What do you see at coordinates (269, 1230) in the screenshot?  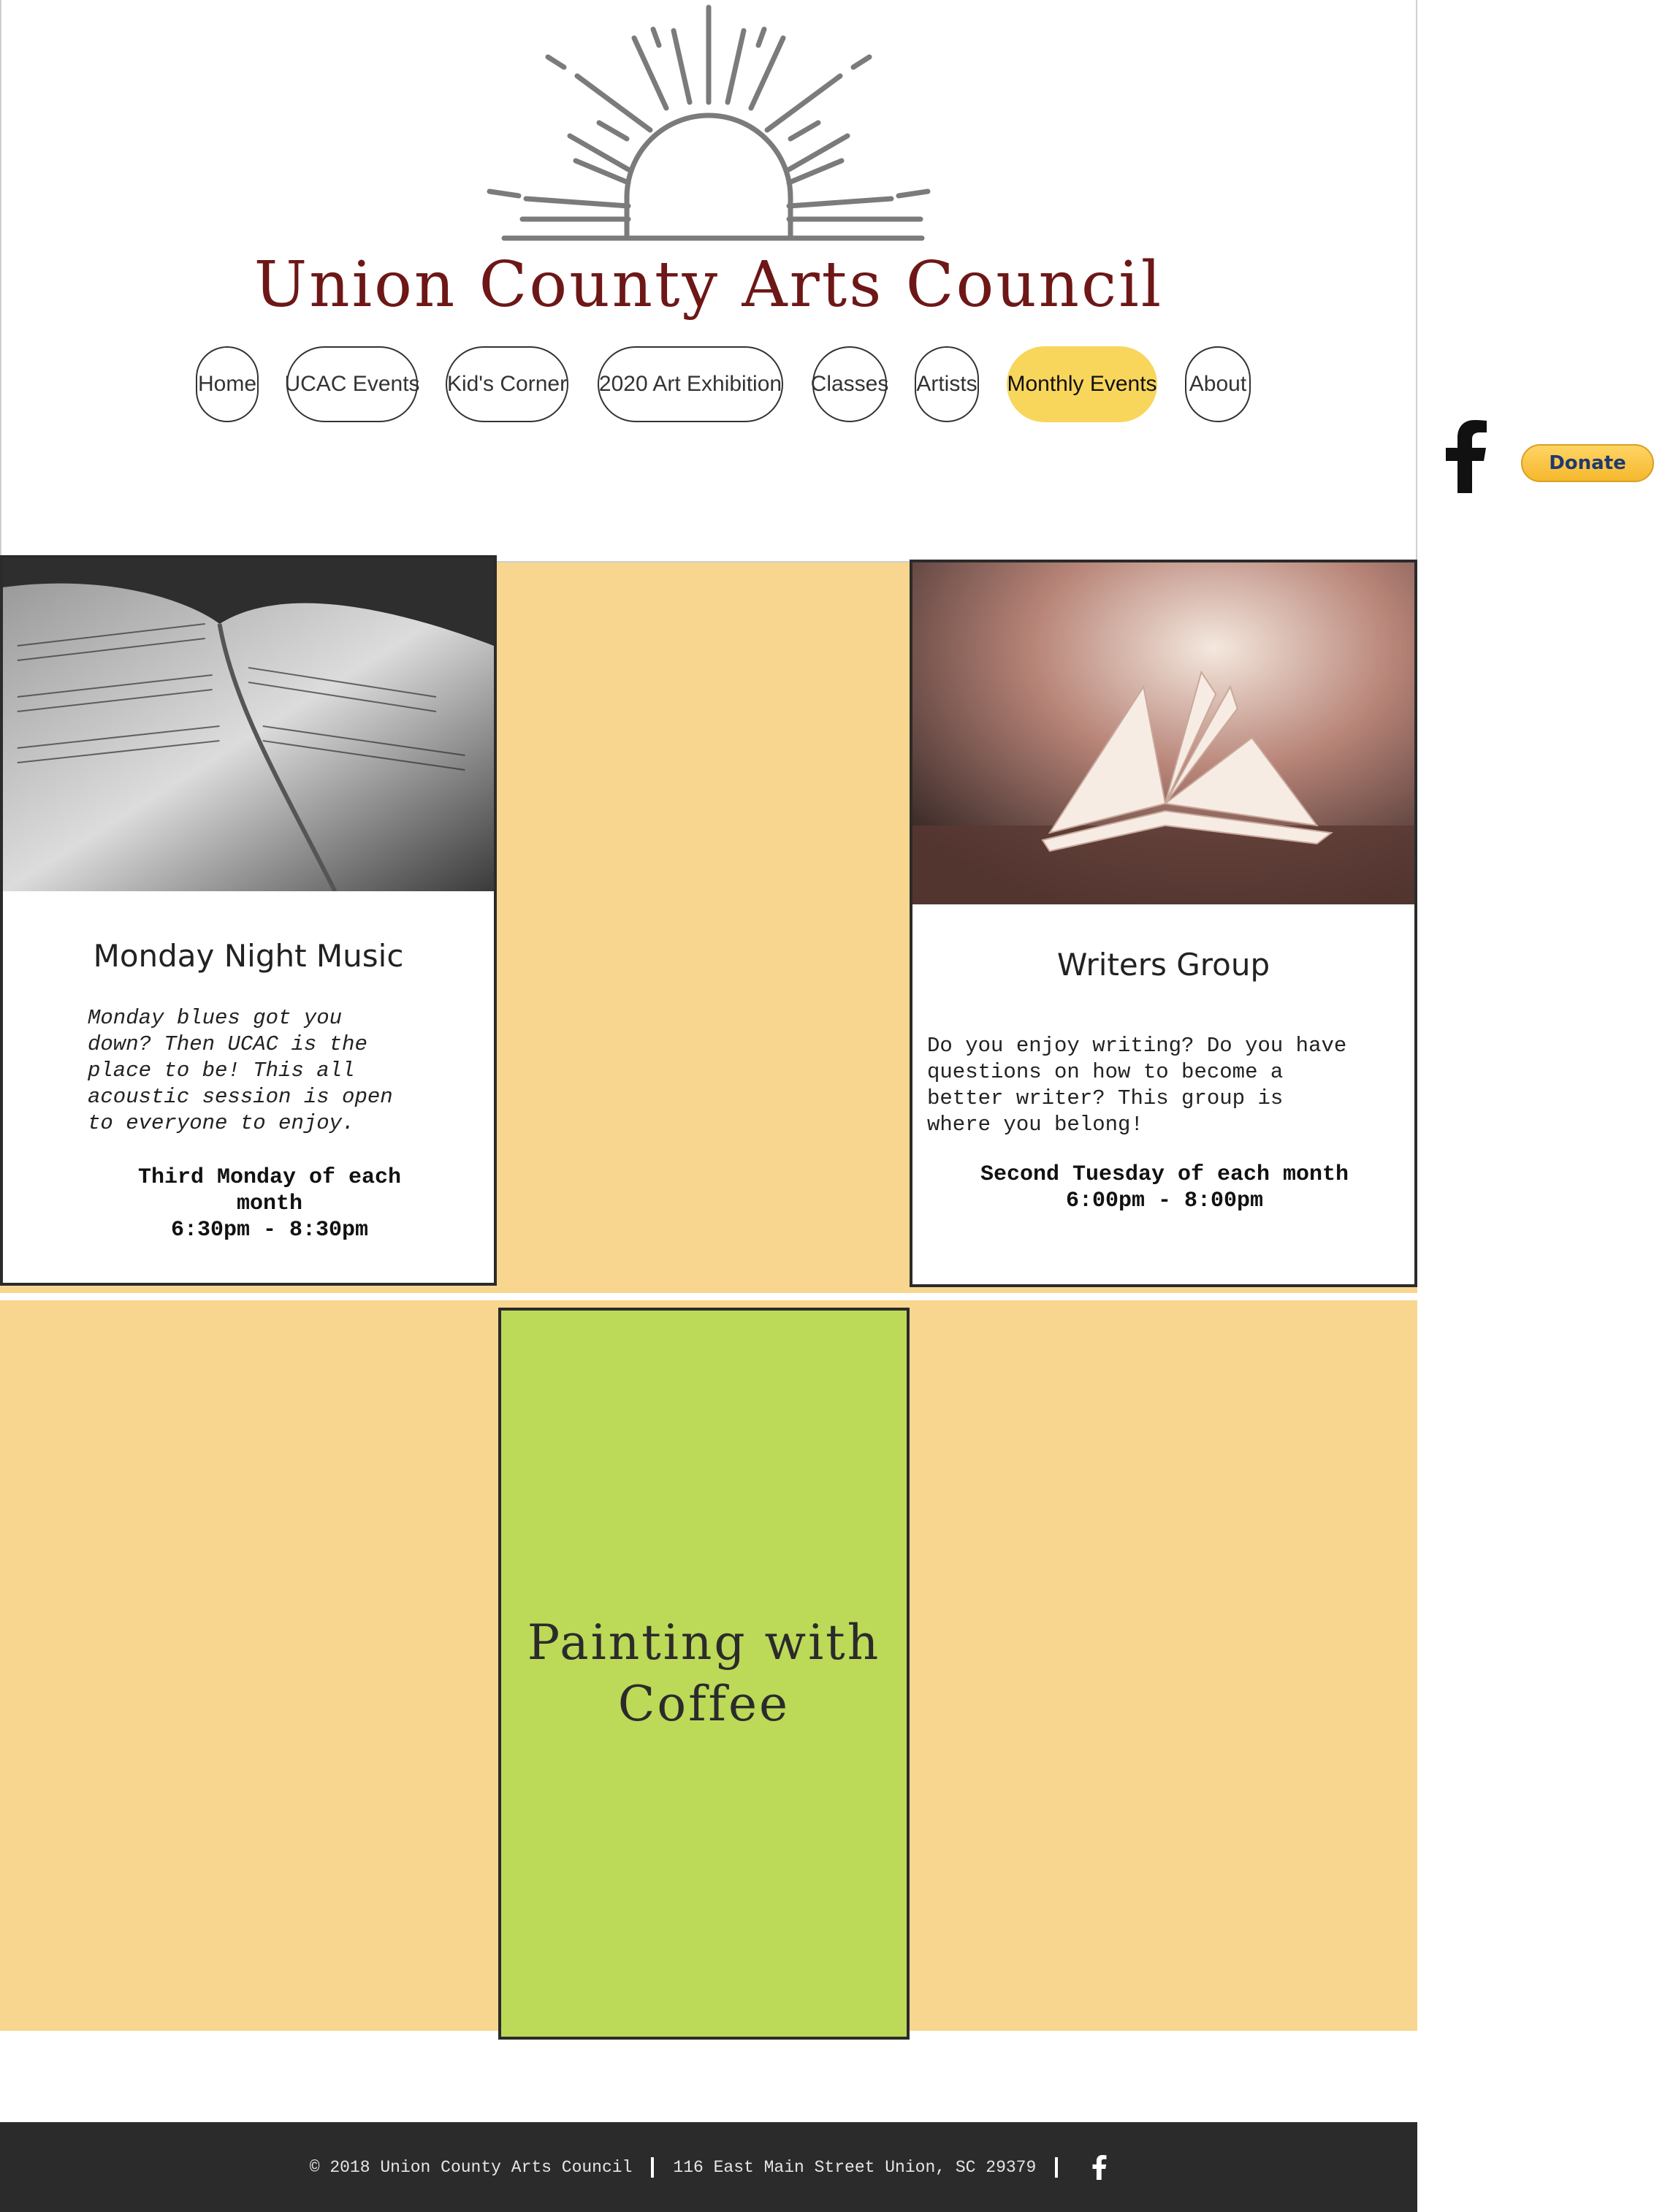 I see `schedule-line: 6:30pm - 8:30pm` at bounding box center [269, 1230].